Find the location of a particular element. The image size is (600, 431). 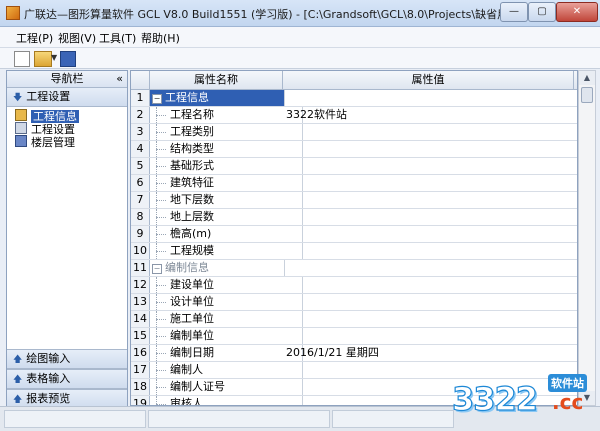

save-icon is located at coordinates (68, 59).